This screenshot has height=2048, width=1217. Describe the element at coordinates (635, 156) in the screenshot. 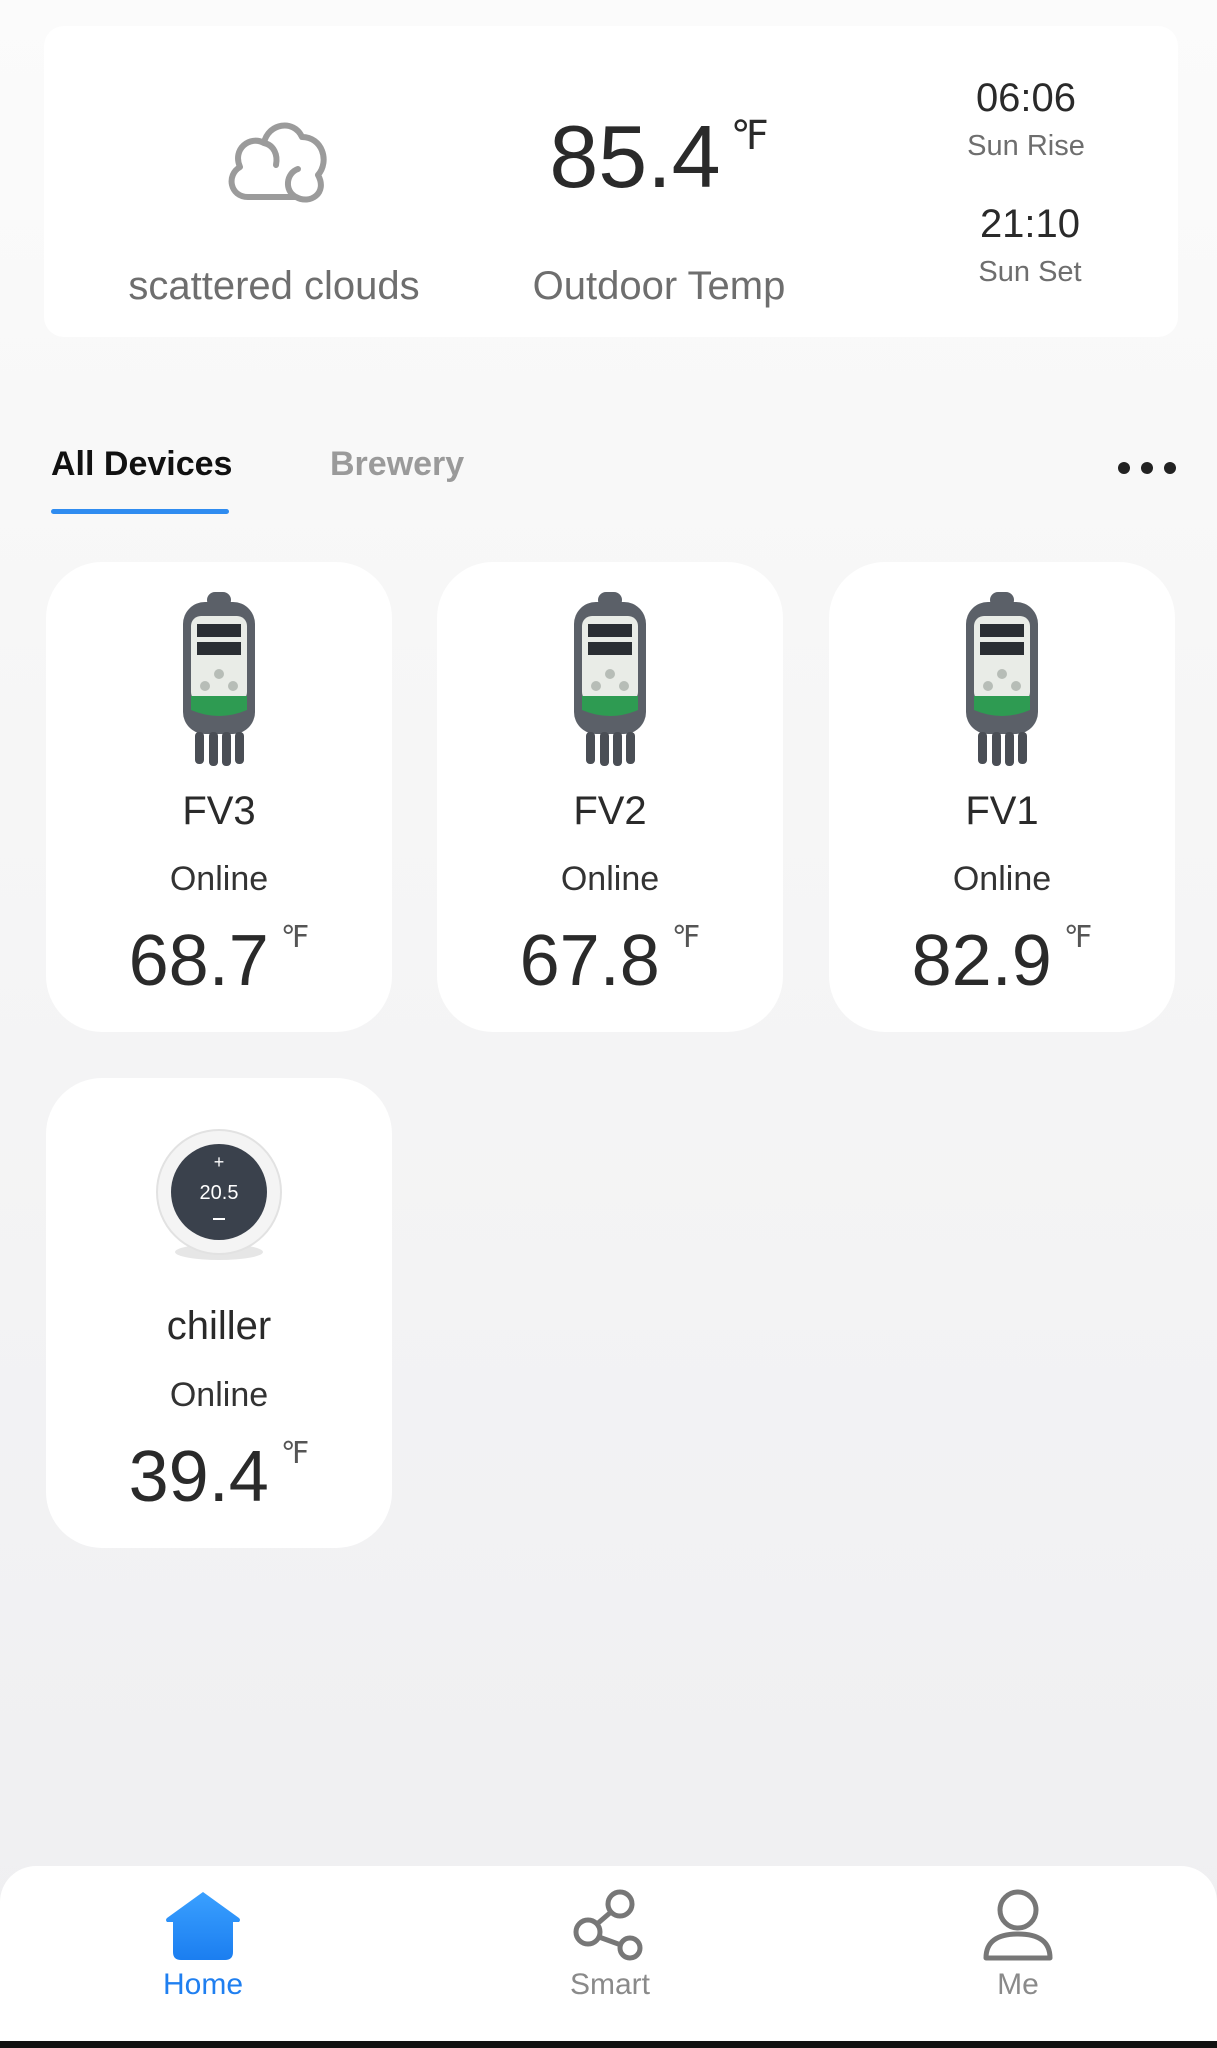

I see `outdoor-temp-value: 85.4` at that location.